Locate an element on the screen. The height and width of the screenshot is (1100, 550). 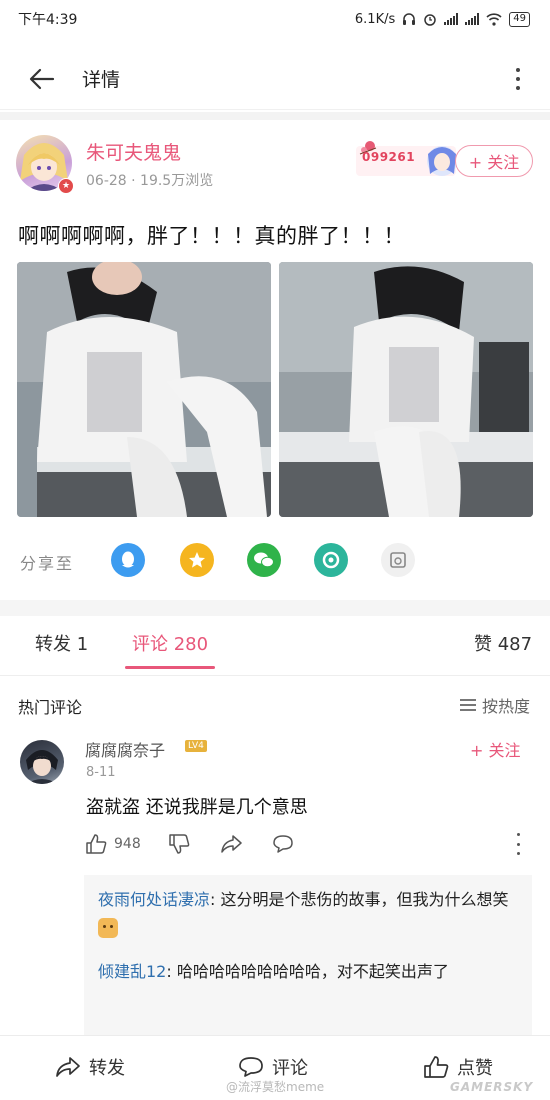
share-qzone-button is located at coordinates (197, 560).